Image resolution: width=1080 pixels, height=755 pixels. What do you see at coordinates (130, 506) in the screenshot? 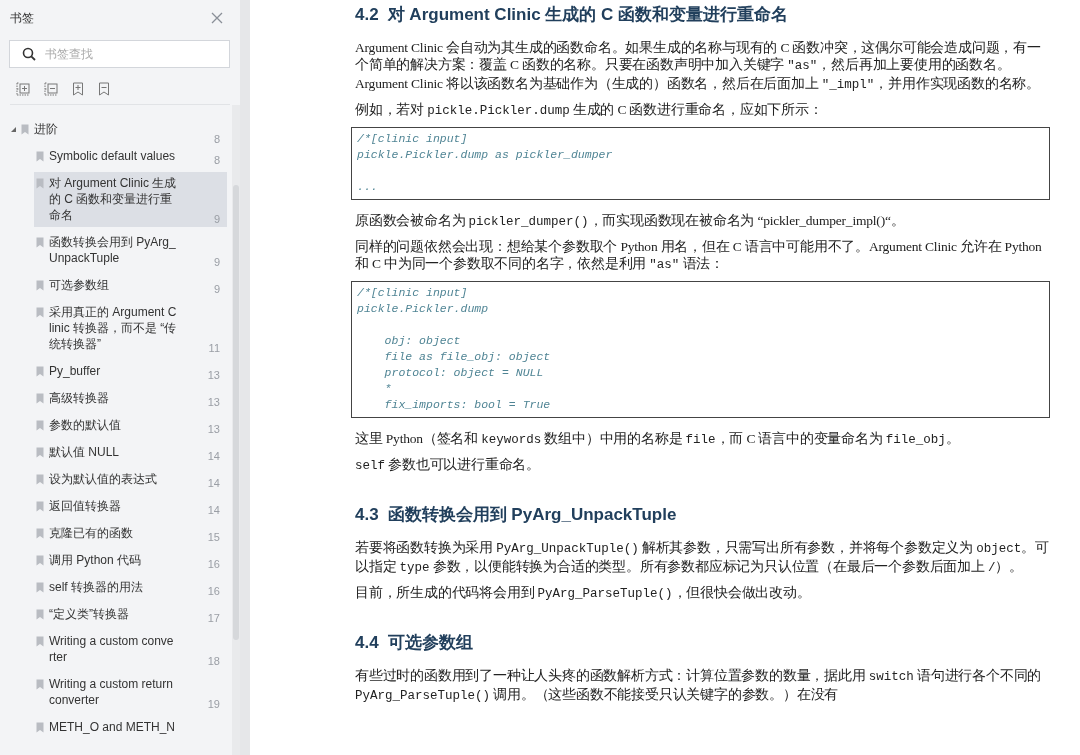
I see `bookmark-item: 返回值转换器 14` at bounding box center [130, 506].